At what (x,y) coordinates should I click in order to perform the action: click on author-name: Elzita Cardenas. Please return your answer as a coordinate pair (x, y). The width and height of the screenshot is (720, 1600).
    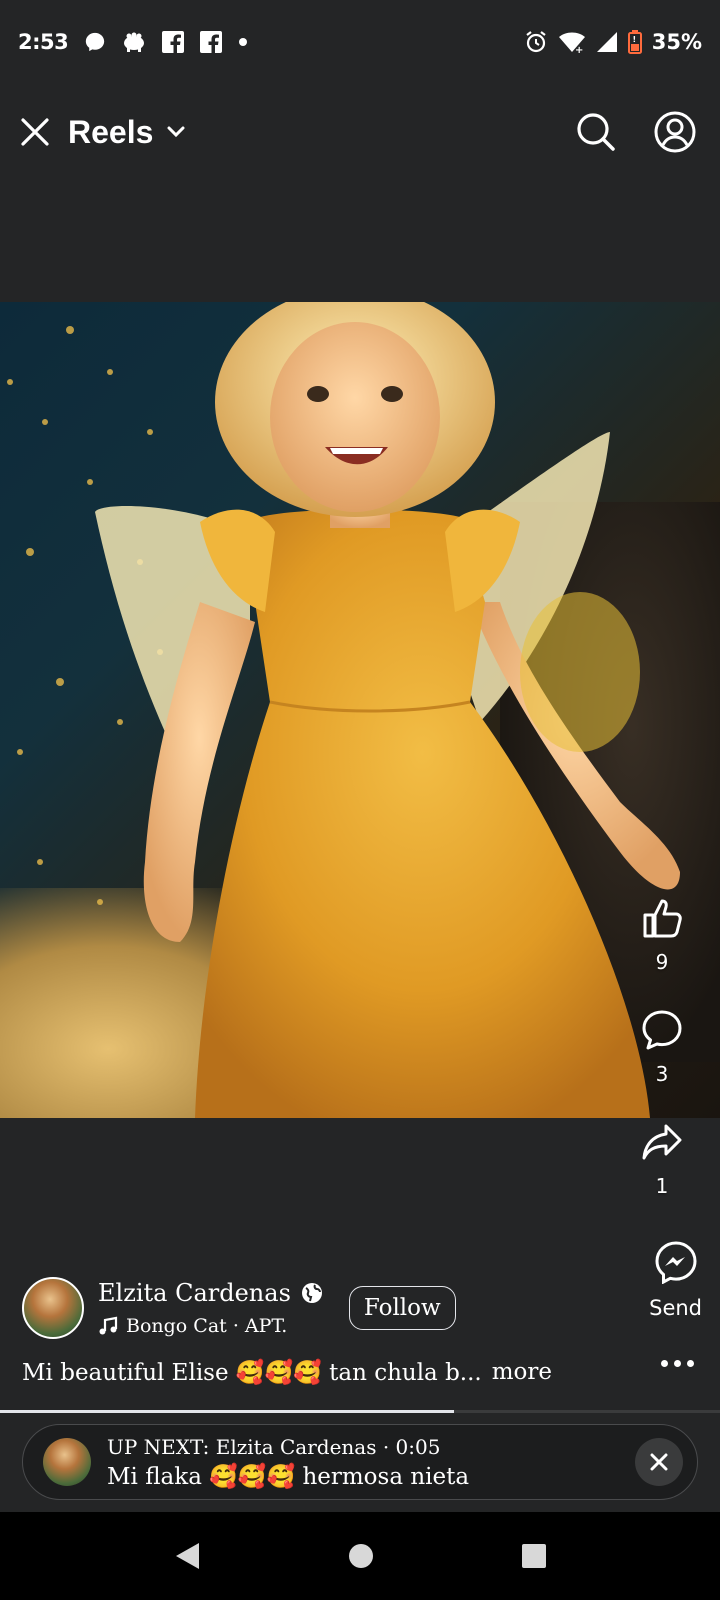
    Looking at the image, I should click on (194, 1293).